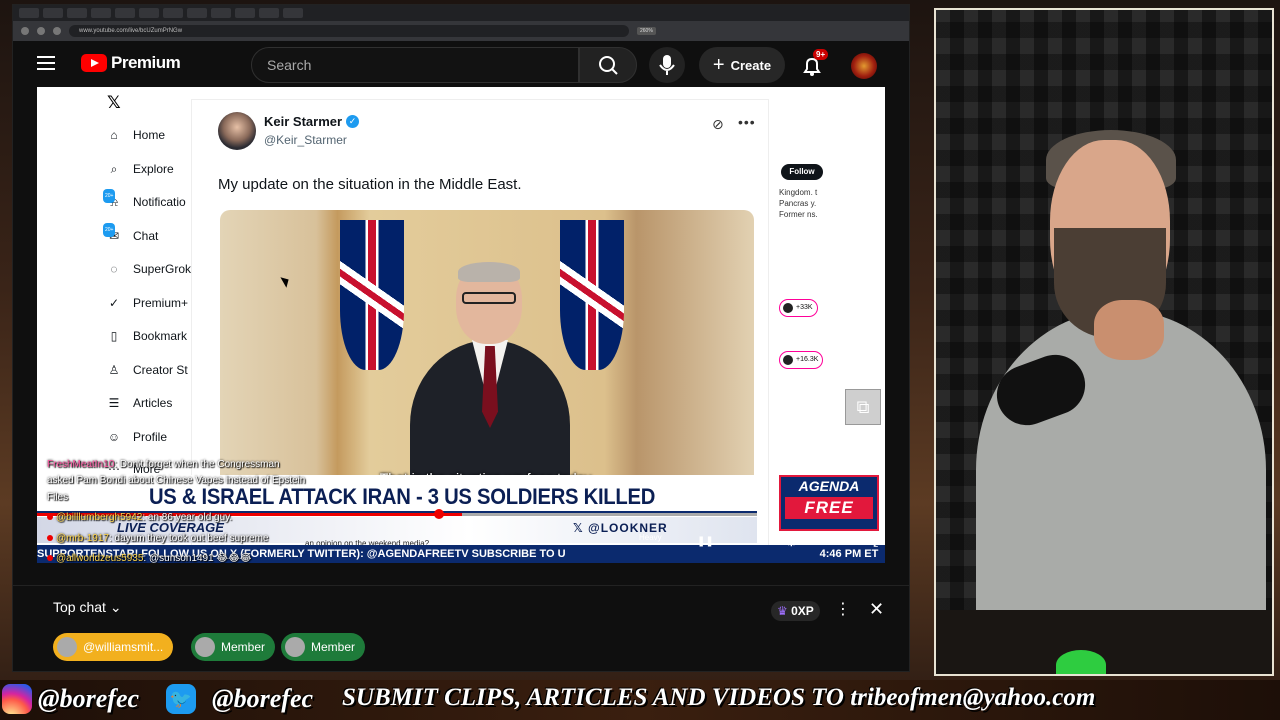 The image size is (1280, 720). Describe the element at coordinates (160, 336) in the screenshot. I see `x-nav-label: Bookmark` at that location.